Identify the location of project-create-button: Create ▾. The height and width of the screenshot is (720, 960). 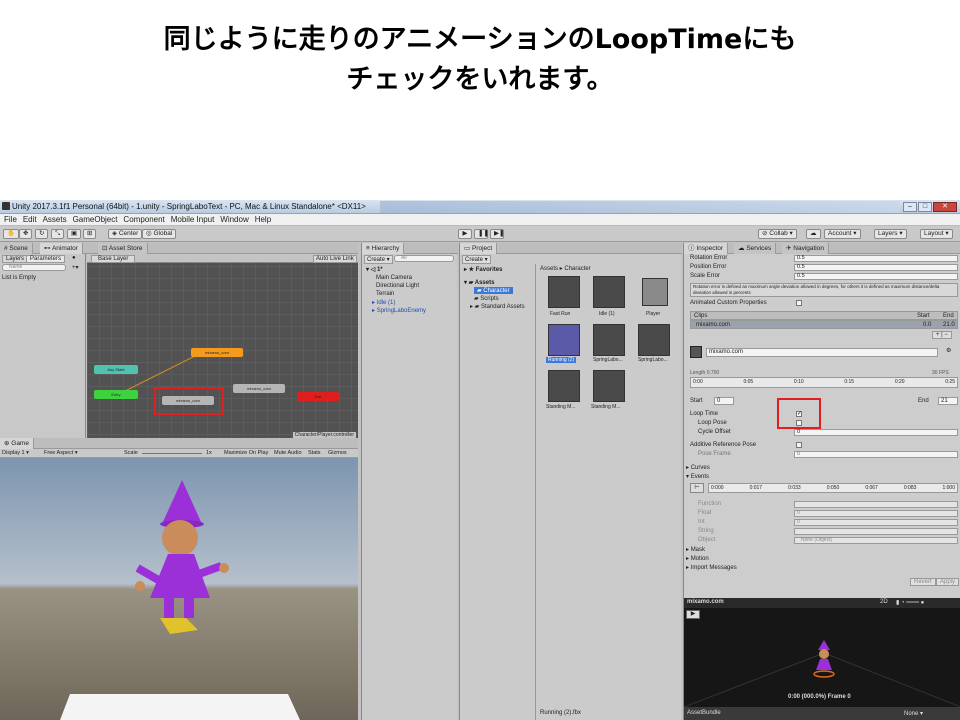
(476, 259).